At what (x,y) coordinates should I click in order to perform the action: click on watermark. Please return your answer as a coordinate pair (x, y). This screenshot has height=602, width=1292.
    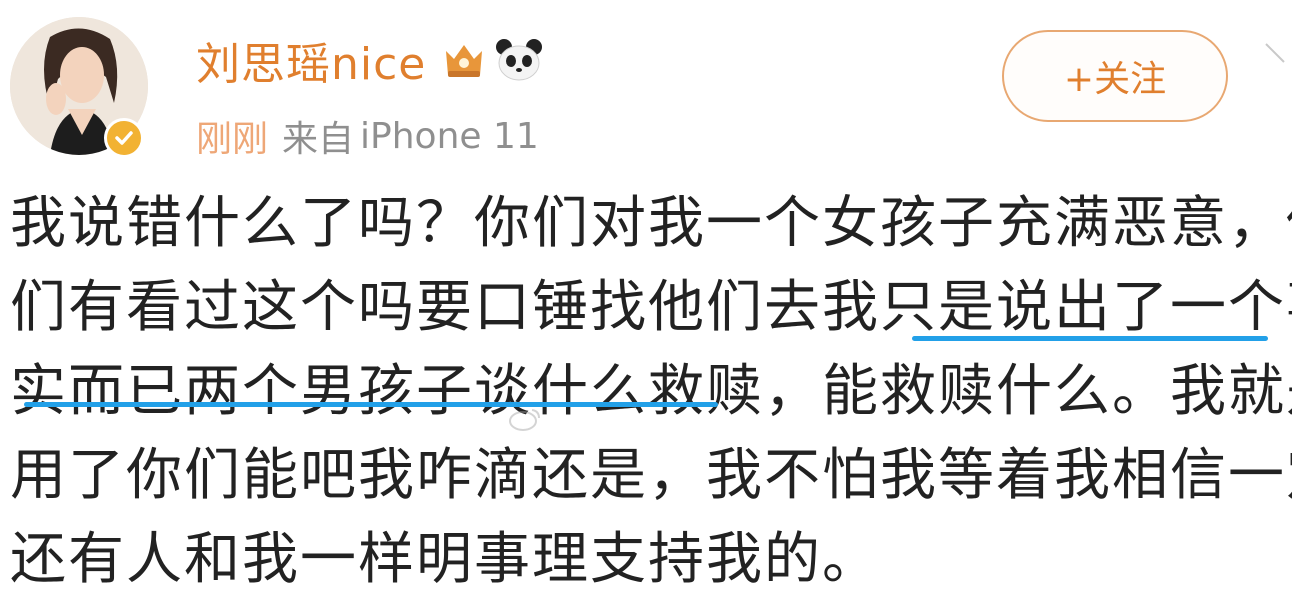
    Looking at the image, I should click on (525, 422).